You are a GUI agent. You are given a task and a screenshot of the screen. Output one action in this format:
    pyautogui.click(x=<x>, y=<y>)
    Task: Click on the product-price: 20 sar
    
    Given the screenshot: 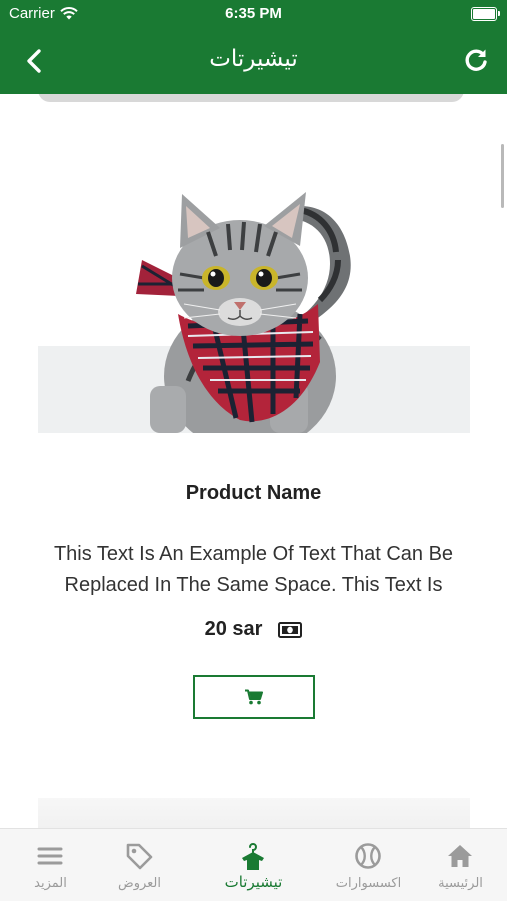 What is the action you would take?
    pyautogui.click(x=233, y=629)
    